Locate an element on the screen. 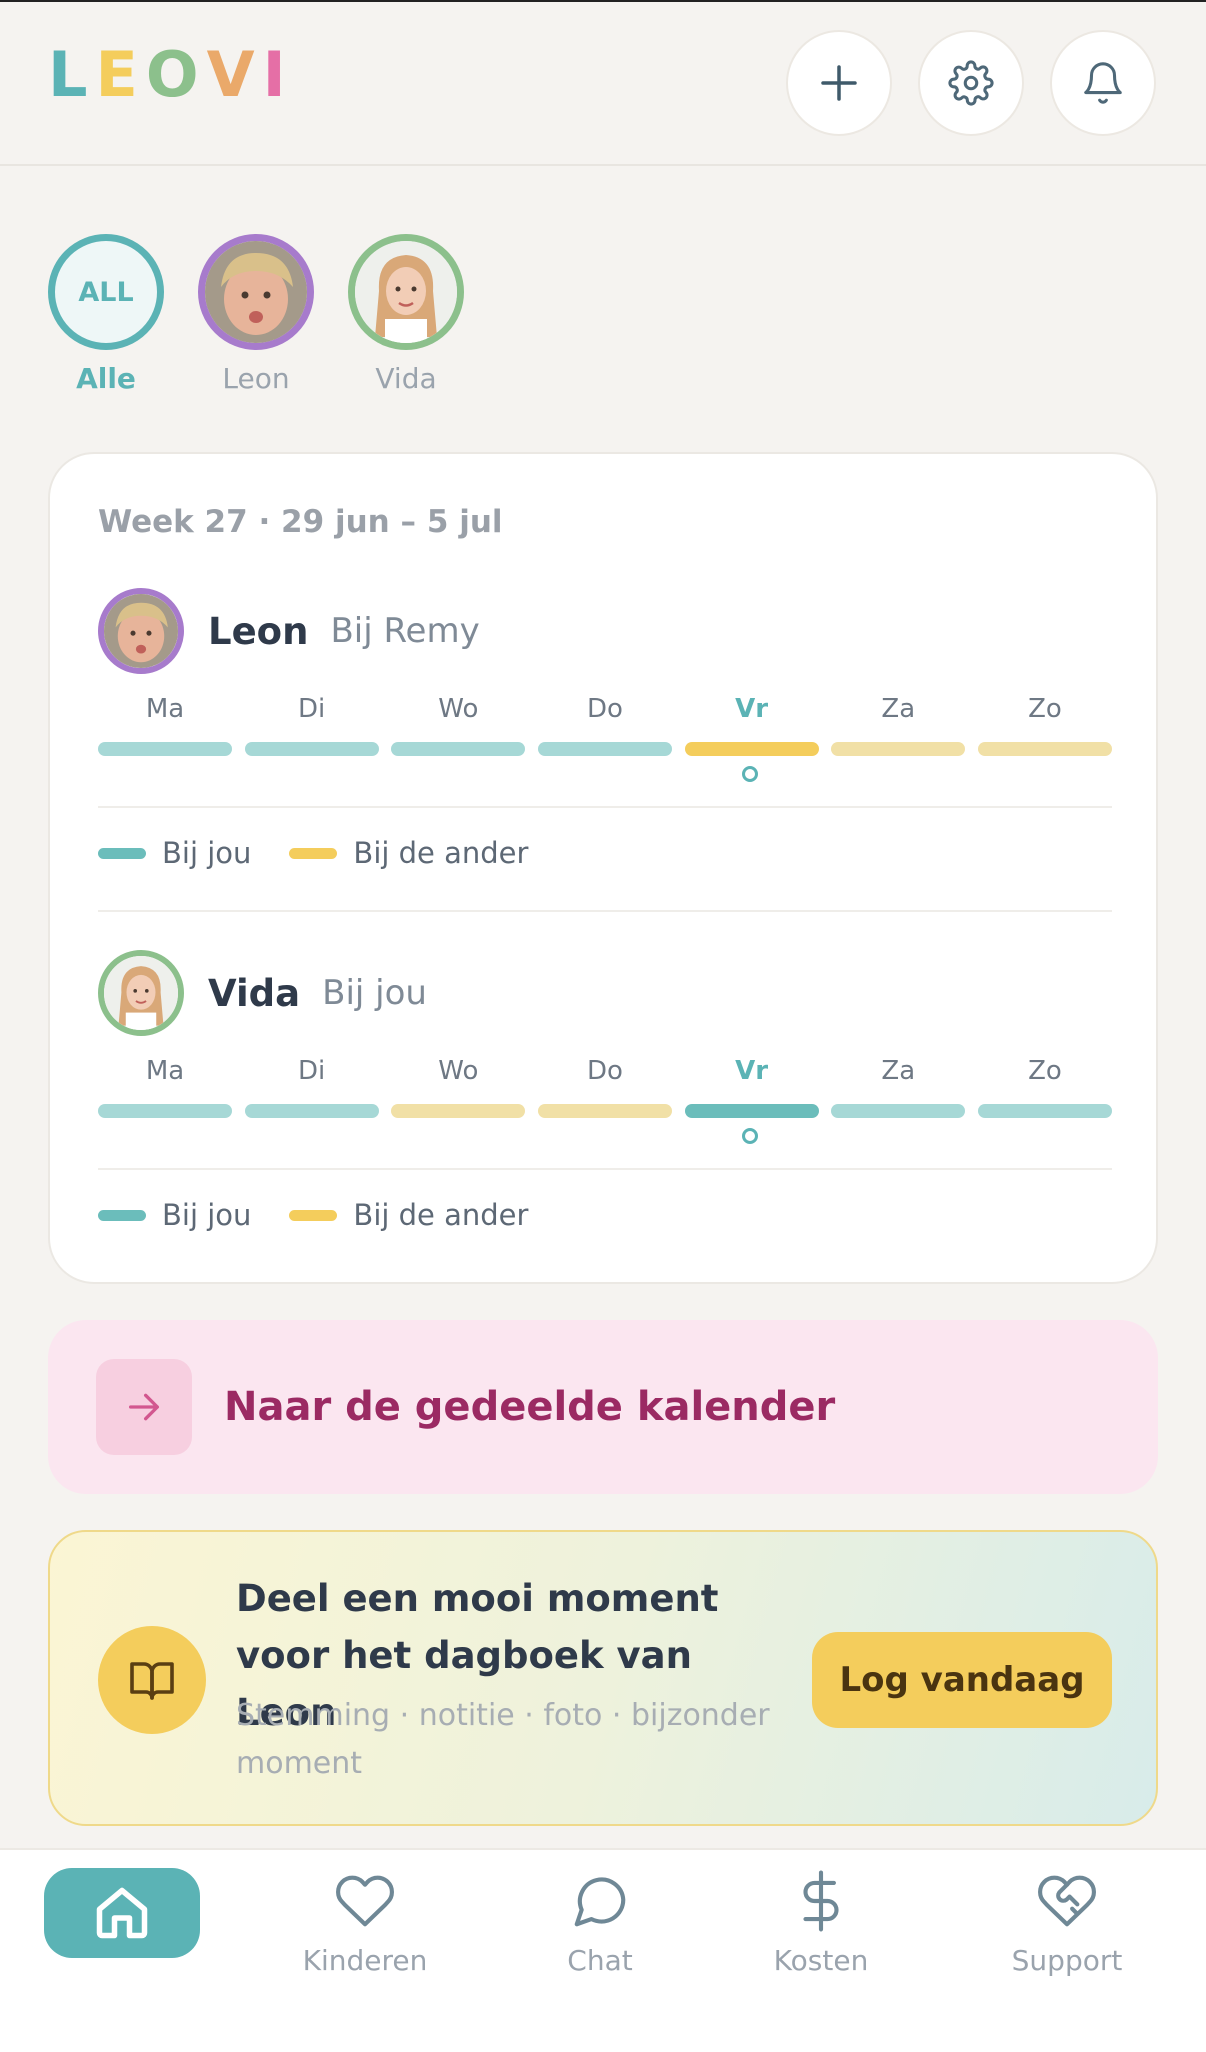 The height and width of the screenshot is (2052, 1206). log-today-button: Log vandaag is located at coordinates (962, 1680).